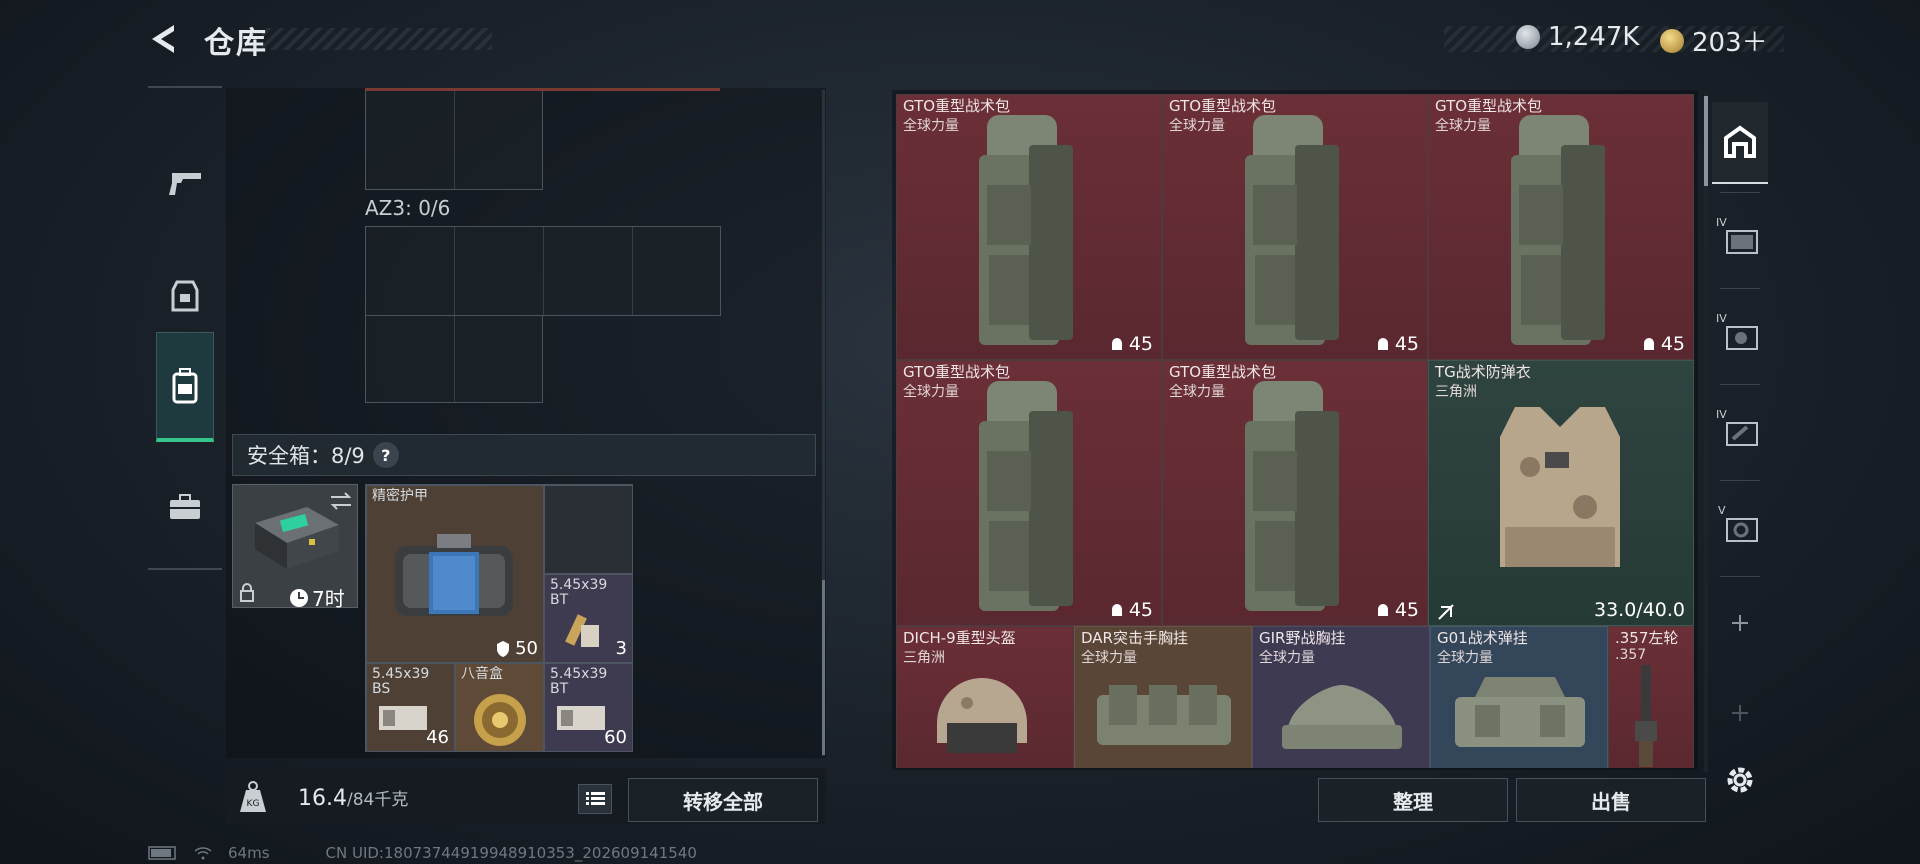  I want to click on inv-item-dar-chest-rig: DAR突击手胸挂 全球力量, so click(1163, 697).